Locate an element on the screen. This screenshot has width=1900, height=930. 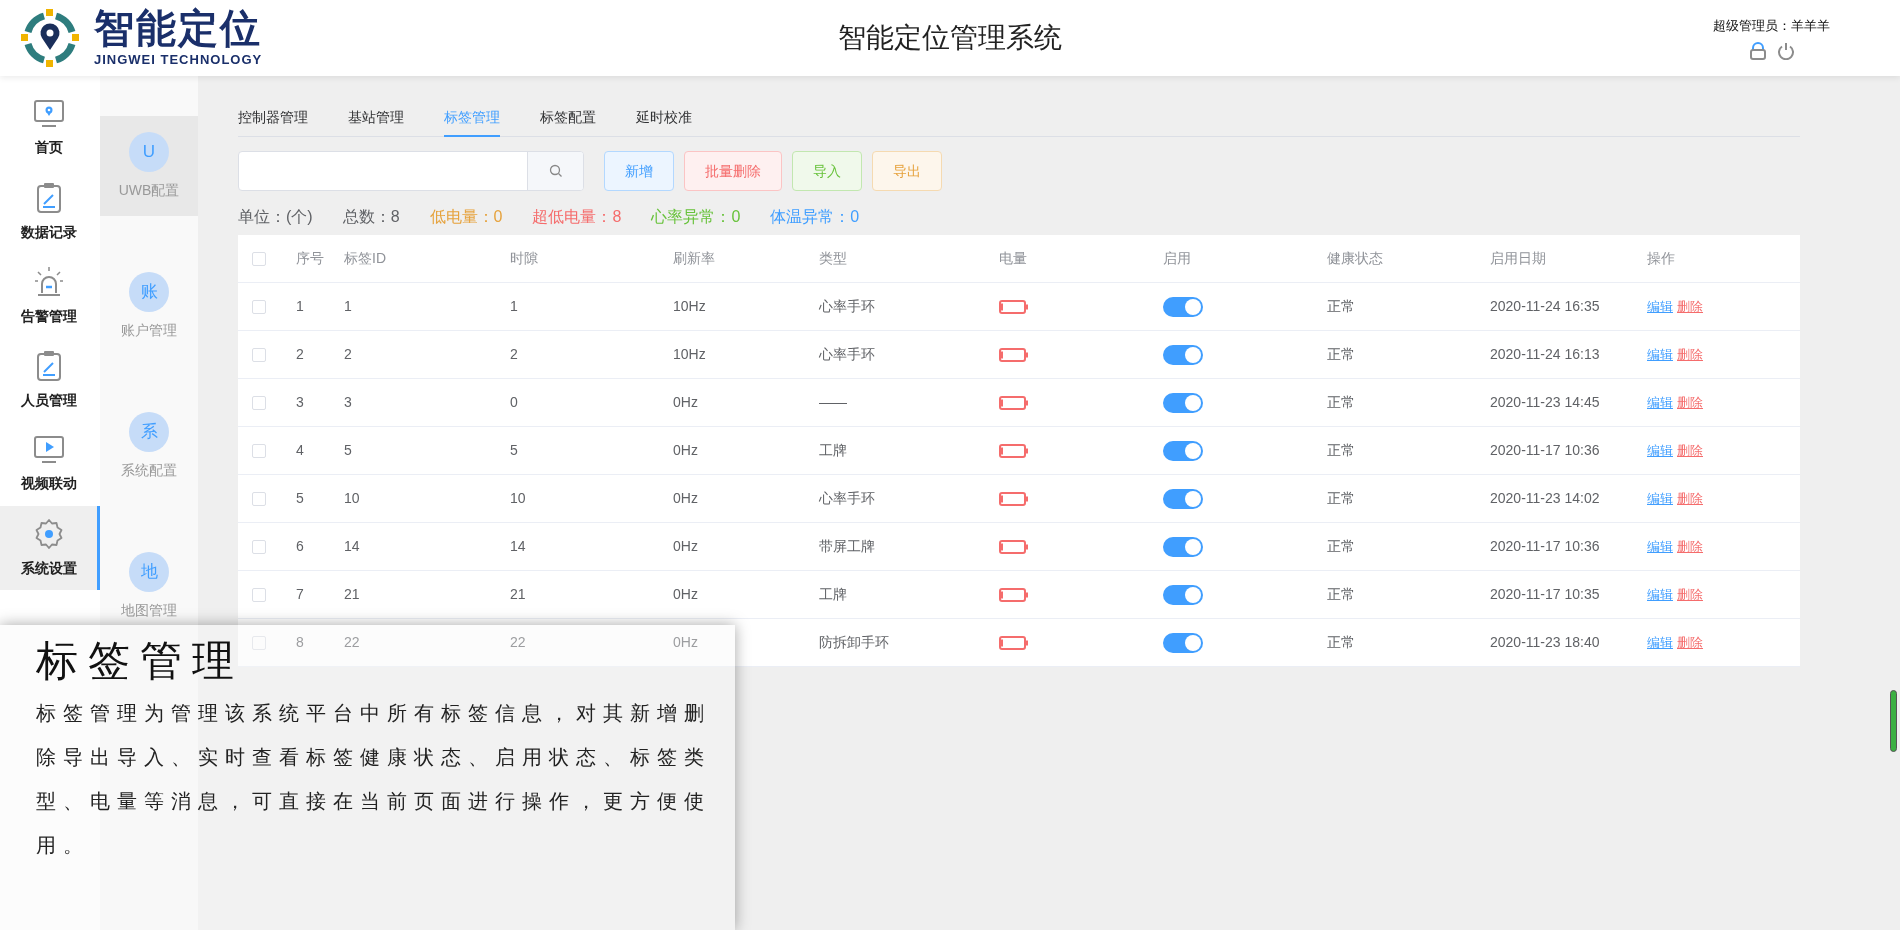
nav-item: 人员管理 is located at coordinates (50, 380).